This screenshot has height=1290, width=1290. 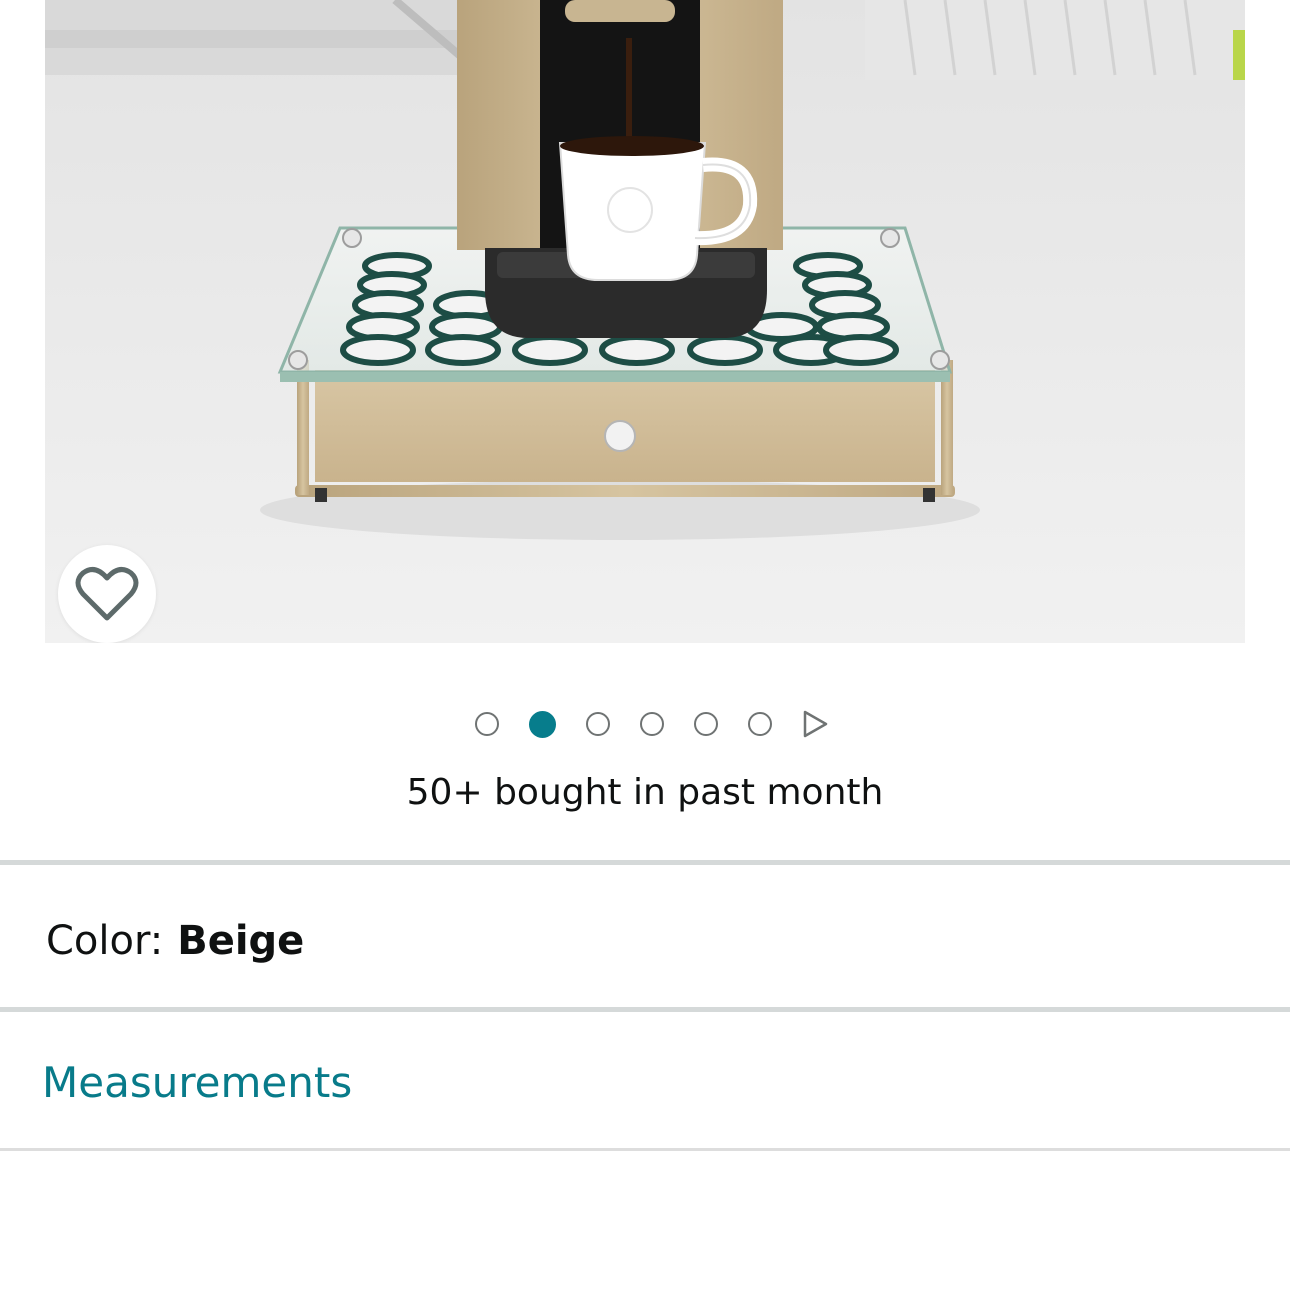 What do you see at coordinates (175, 941) in the screenshot?
I see `color-selector: Color: Beige` at bounding box center [175, 941].